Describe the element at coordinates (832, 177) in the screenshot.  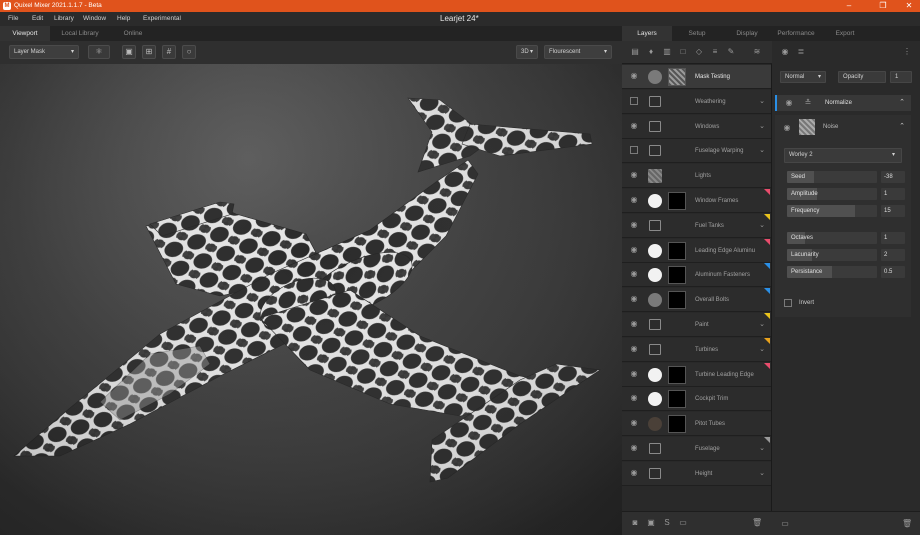
I see `param-slider: Seed` at that location.